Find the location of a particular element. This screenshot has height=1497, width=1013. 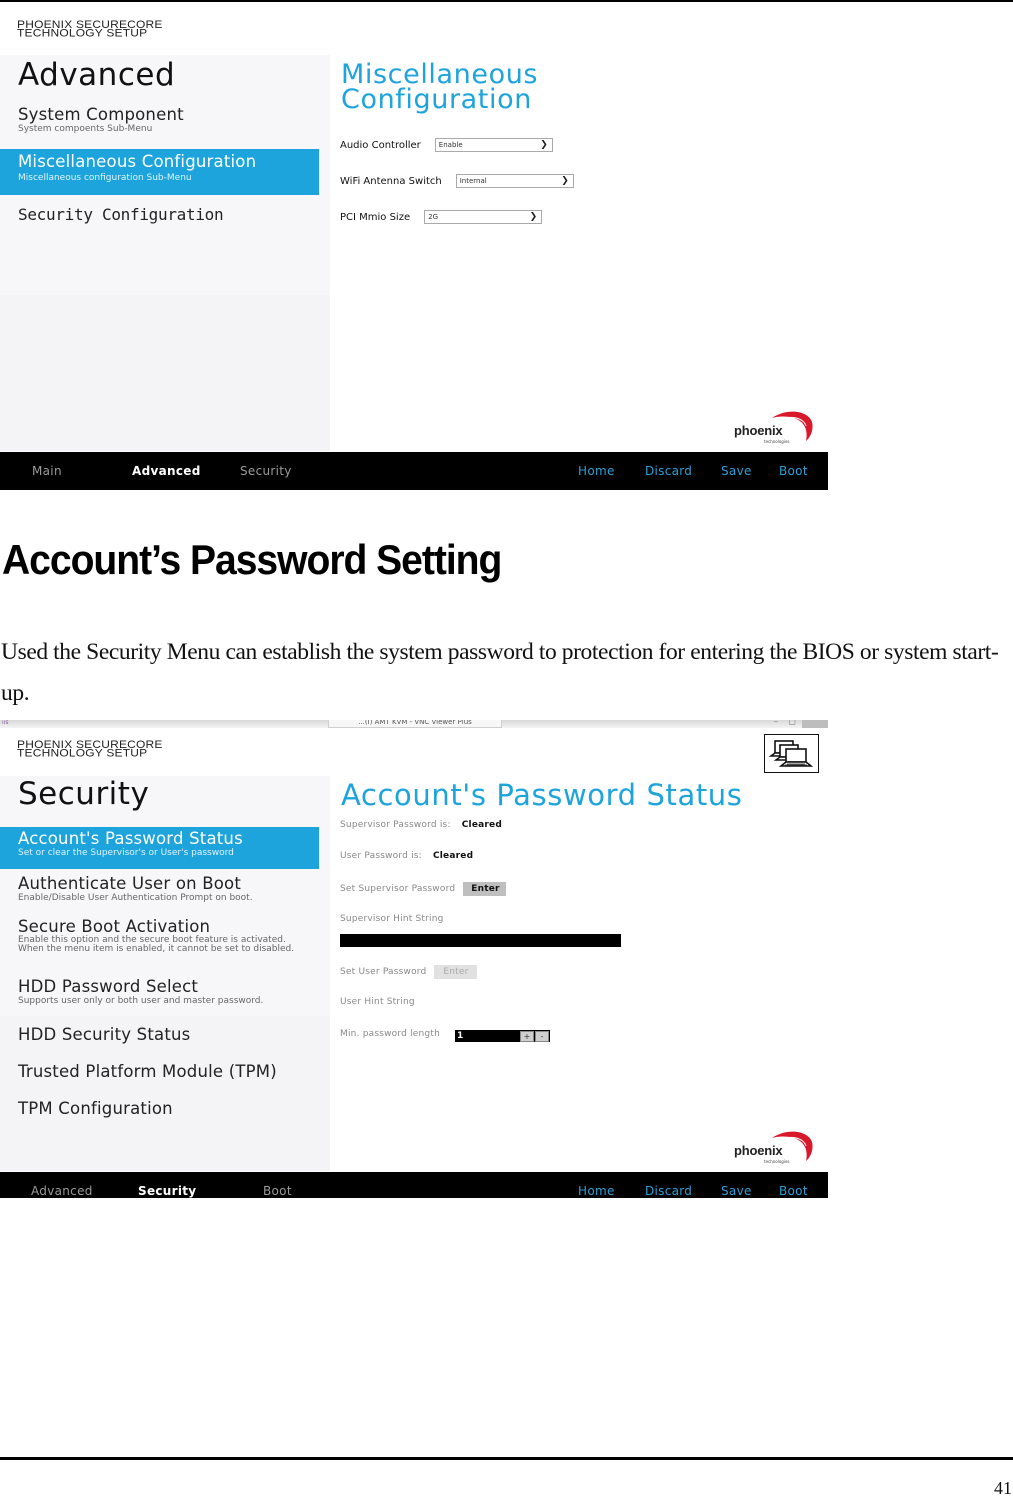

field-wifi-antenna-switch: WiFi Antenna Switch Internal ❯ is located at coordinates (457, 181).